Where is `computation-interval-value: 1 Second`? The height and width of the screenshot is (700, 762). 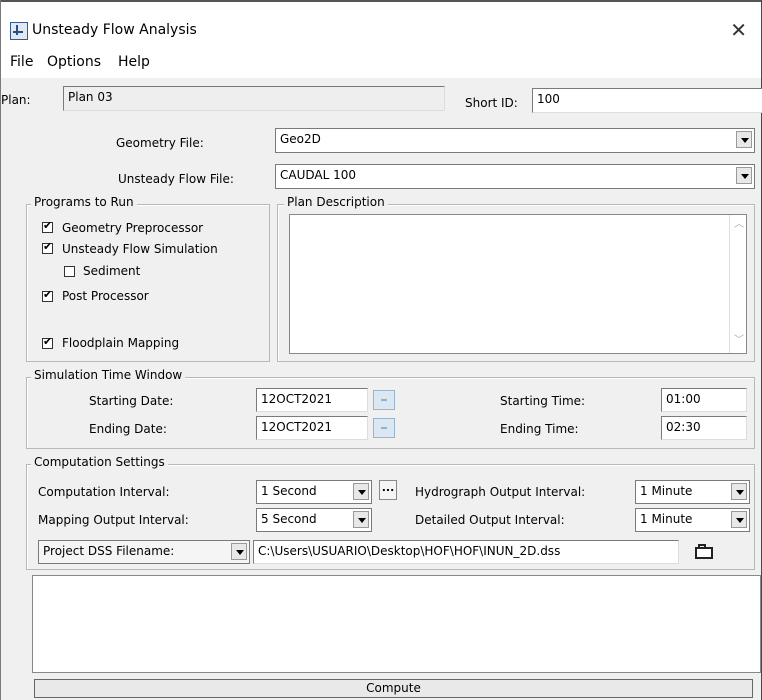
computation-interval-value: 1 Second is located at coordinates (289, 491).